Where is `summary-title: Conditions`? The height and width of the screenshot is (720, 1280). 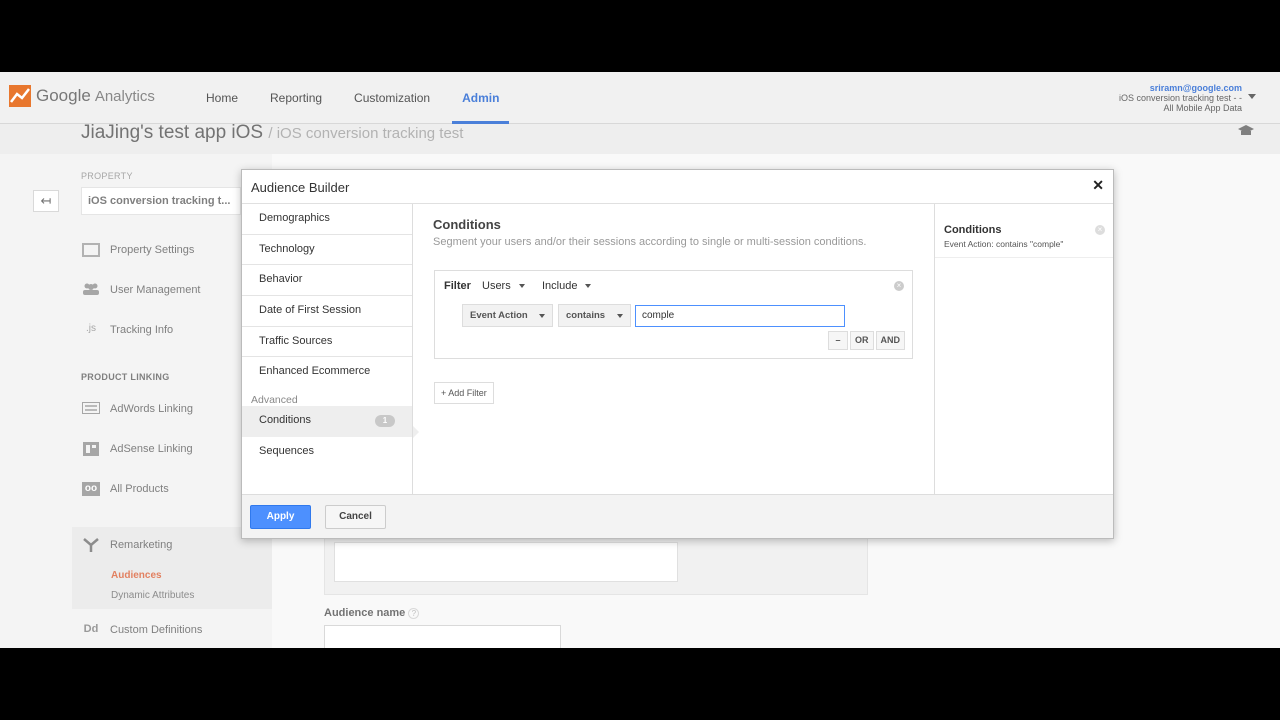
summary-title: Conditions is located at coordinates (973, 230).